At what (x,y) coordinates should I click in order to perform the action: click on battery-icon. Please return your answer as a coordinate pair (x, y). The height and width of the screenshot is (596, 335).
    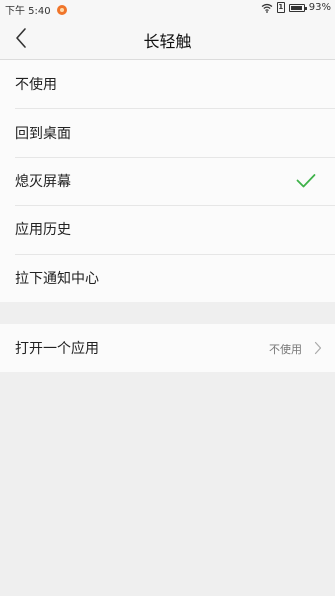
    Looking at the image, I should click on (297, 7).